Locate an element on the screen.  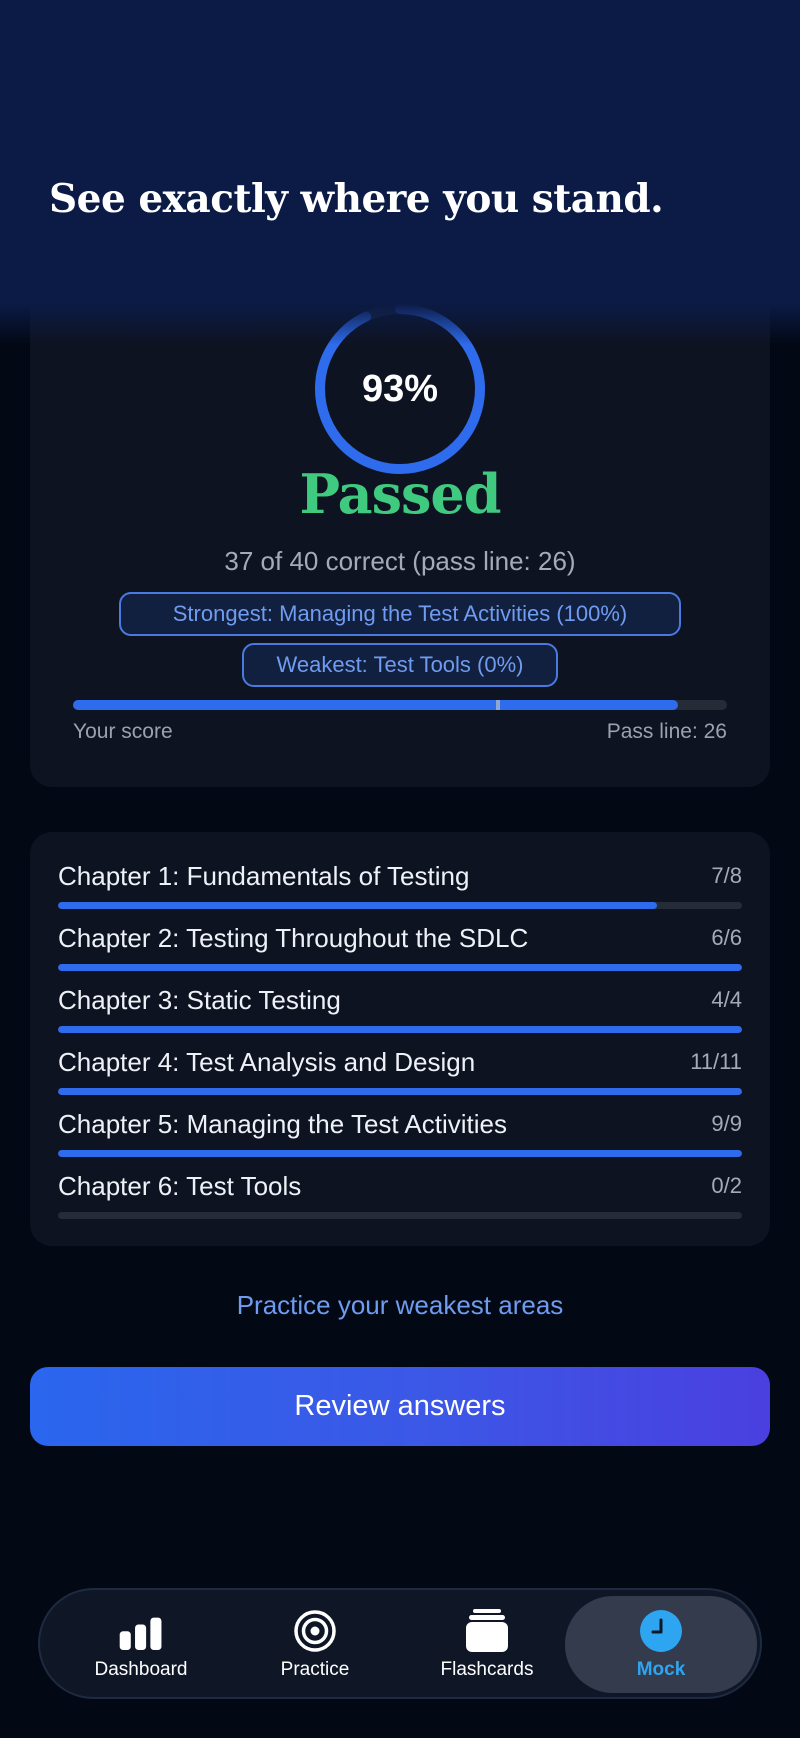
hero-title: See exactly where you stand. is located at coordinates (356, 199).